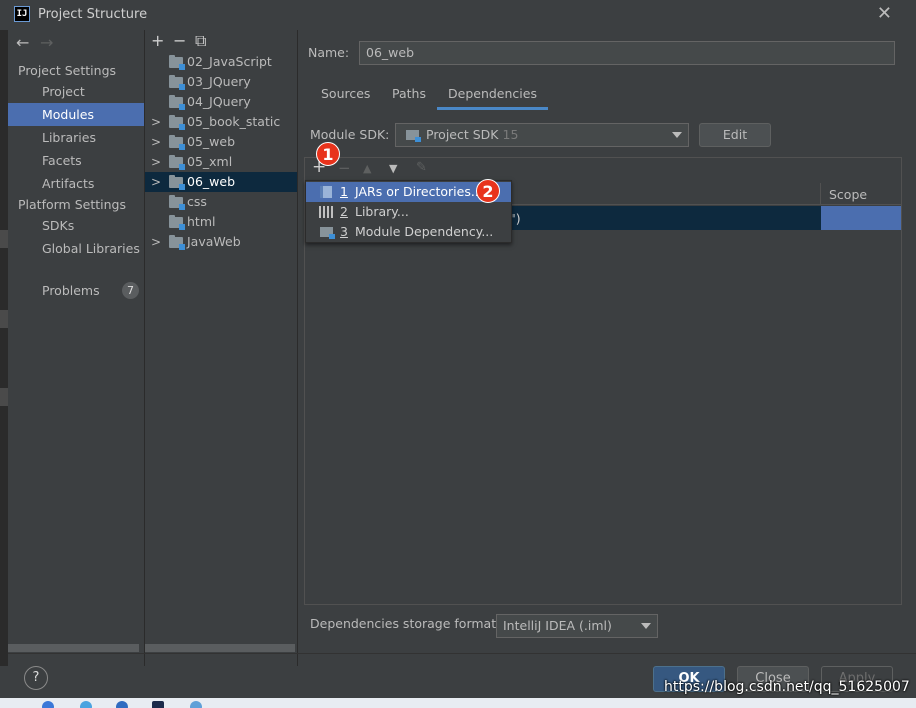 The image size is (916, 708). Describe the element at coordinates (220, 648) in the screenshot. I see `tree-scrollbar` at that location.